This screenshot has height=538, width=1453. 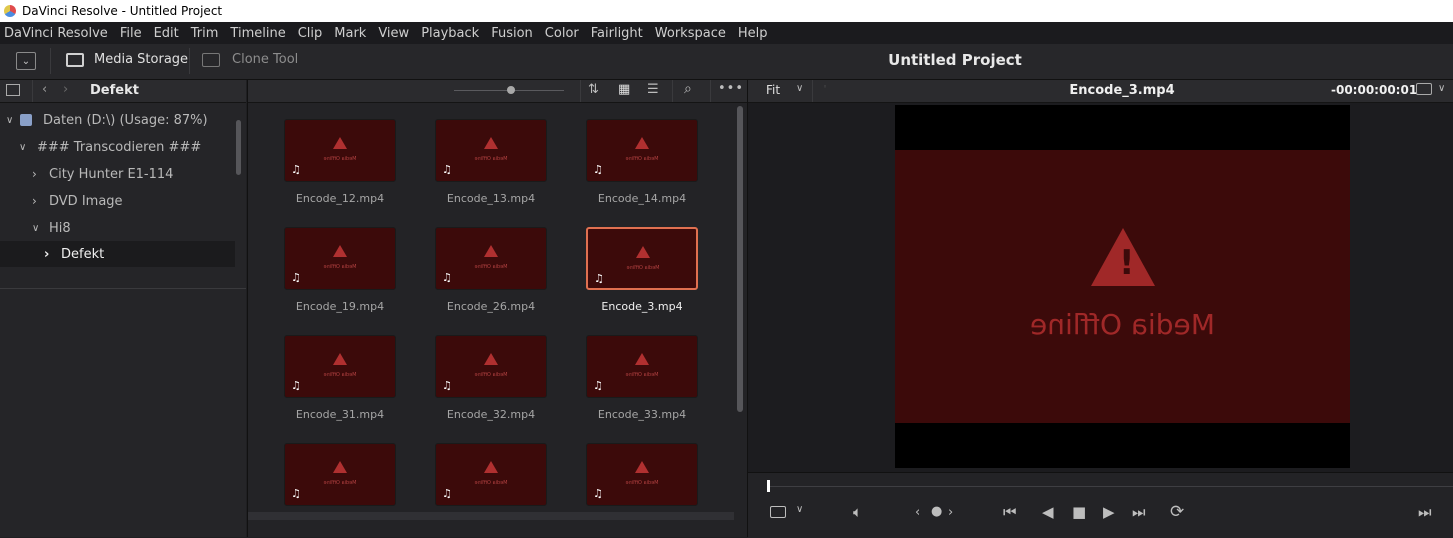 I want to click on forward-arrow-icon: ›, so click(x=65, y=89).